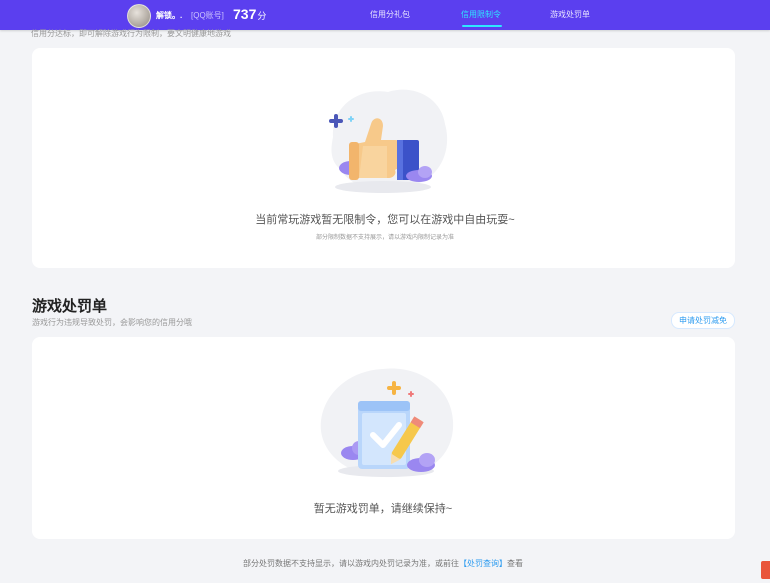 Image resolution: width=770 pixels, height=583 pixels. What do you see at coordinates (169, 15) in the screenshot?
I see `user-name: 解锁。.` at bounding box center [169, 15].